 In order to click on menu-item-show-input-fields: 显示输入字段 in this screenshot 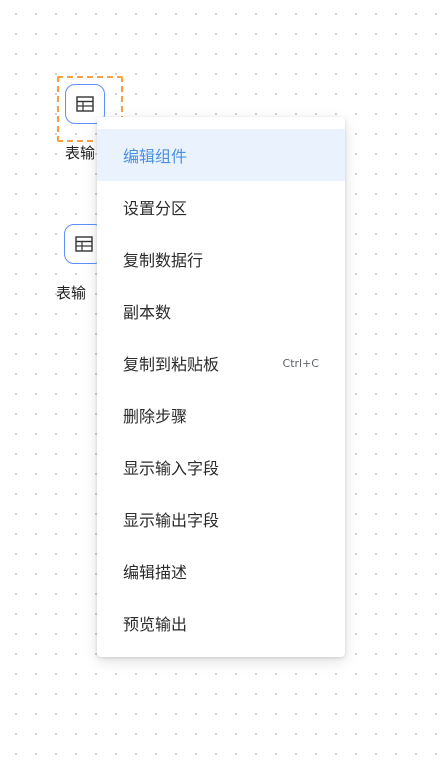, I will do `click(221, 467)`.